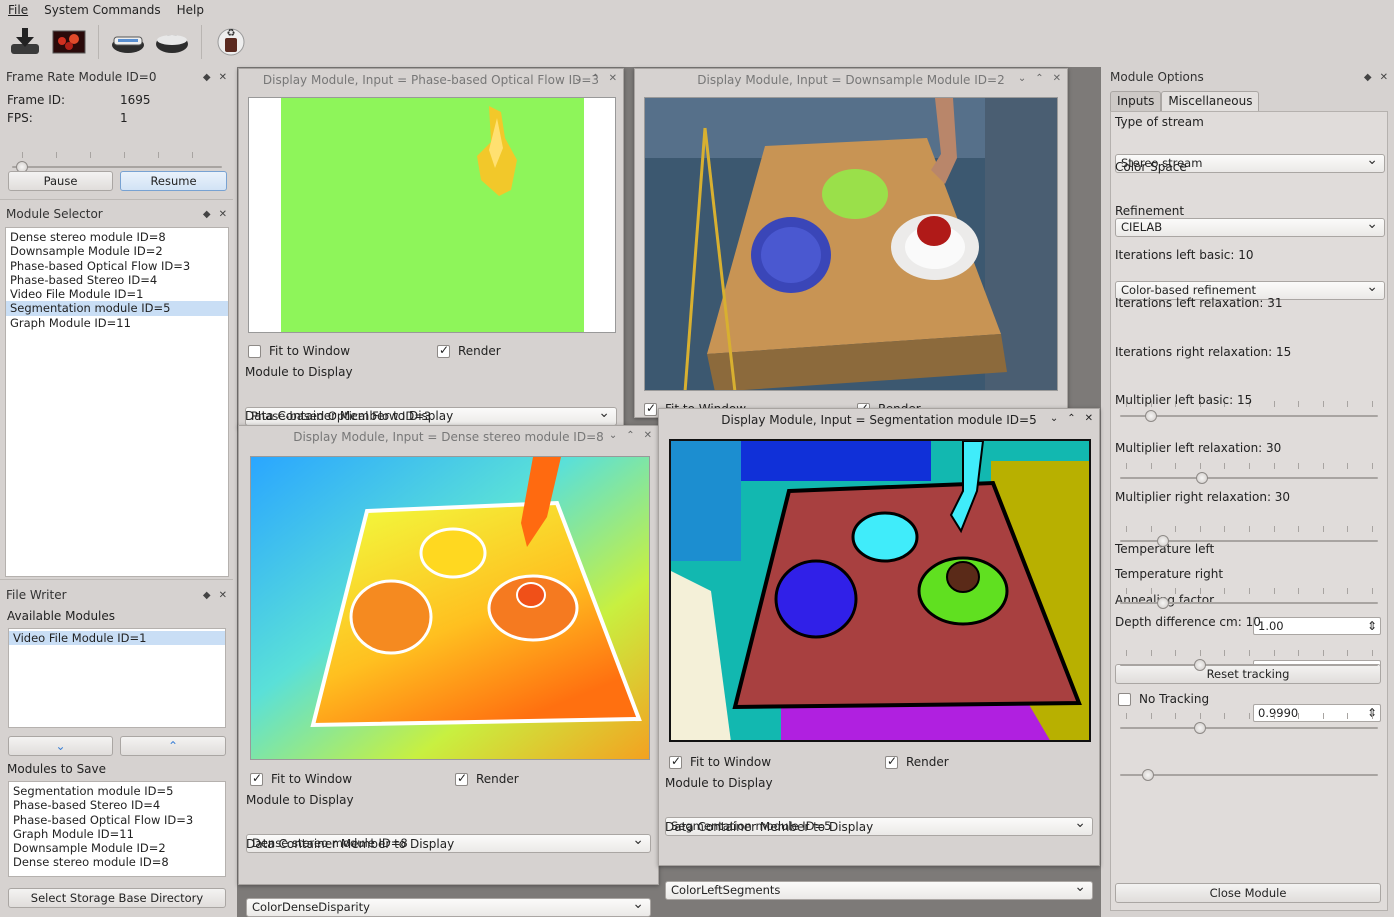 Image resolution: width=1394 pixels, height=917 pixels. I want to click on tab-miscellaneous: Miscellaneous, so click(1210, 101).